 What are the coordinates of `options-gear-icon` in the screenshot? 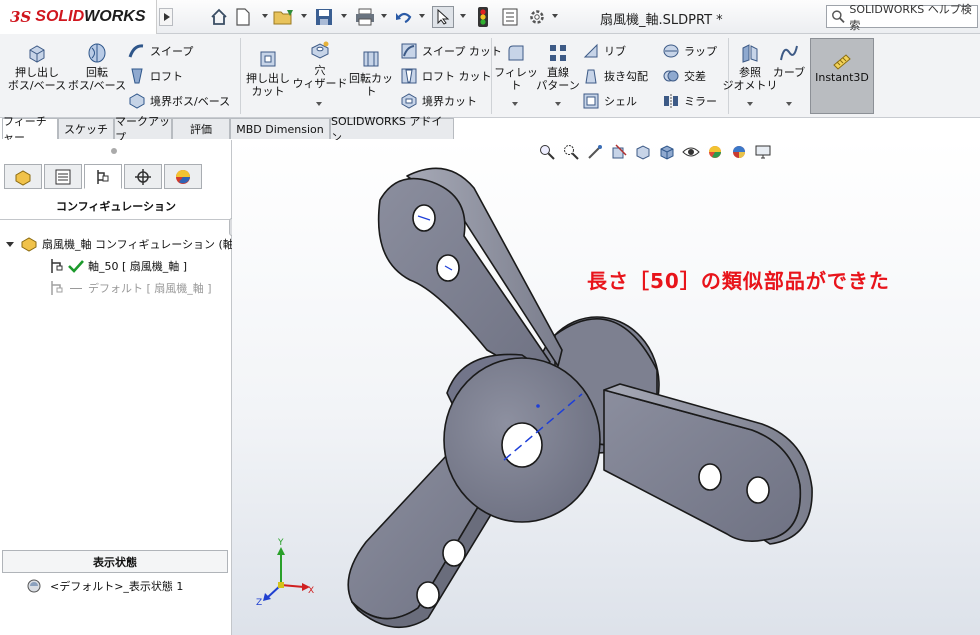 It's located at (537, 17).